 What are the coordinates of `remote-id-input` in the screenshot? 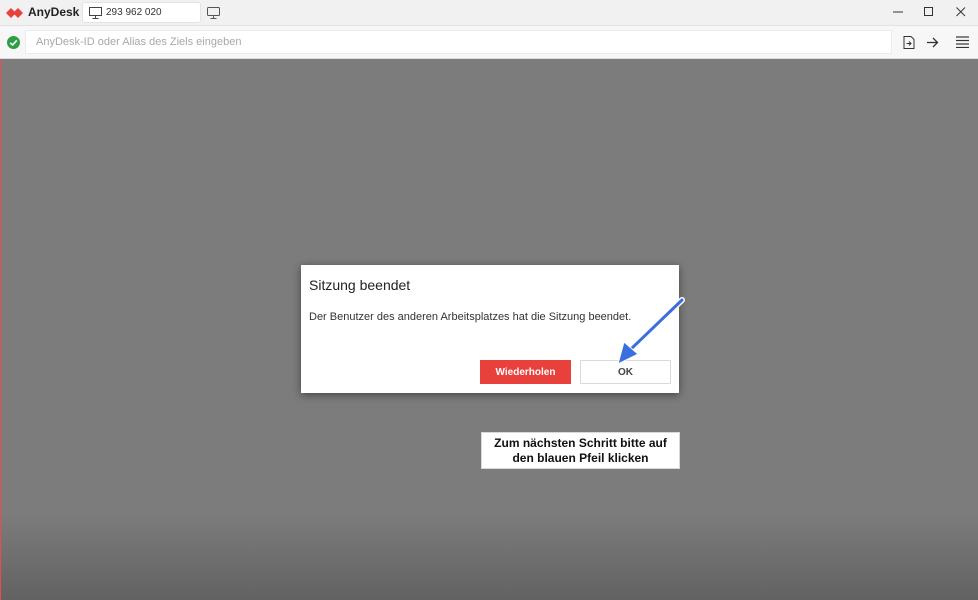 It's located at (458, 42).